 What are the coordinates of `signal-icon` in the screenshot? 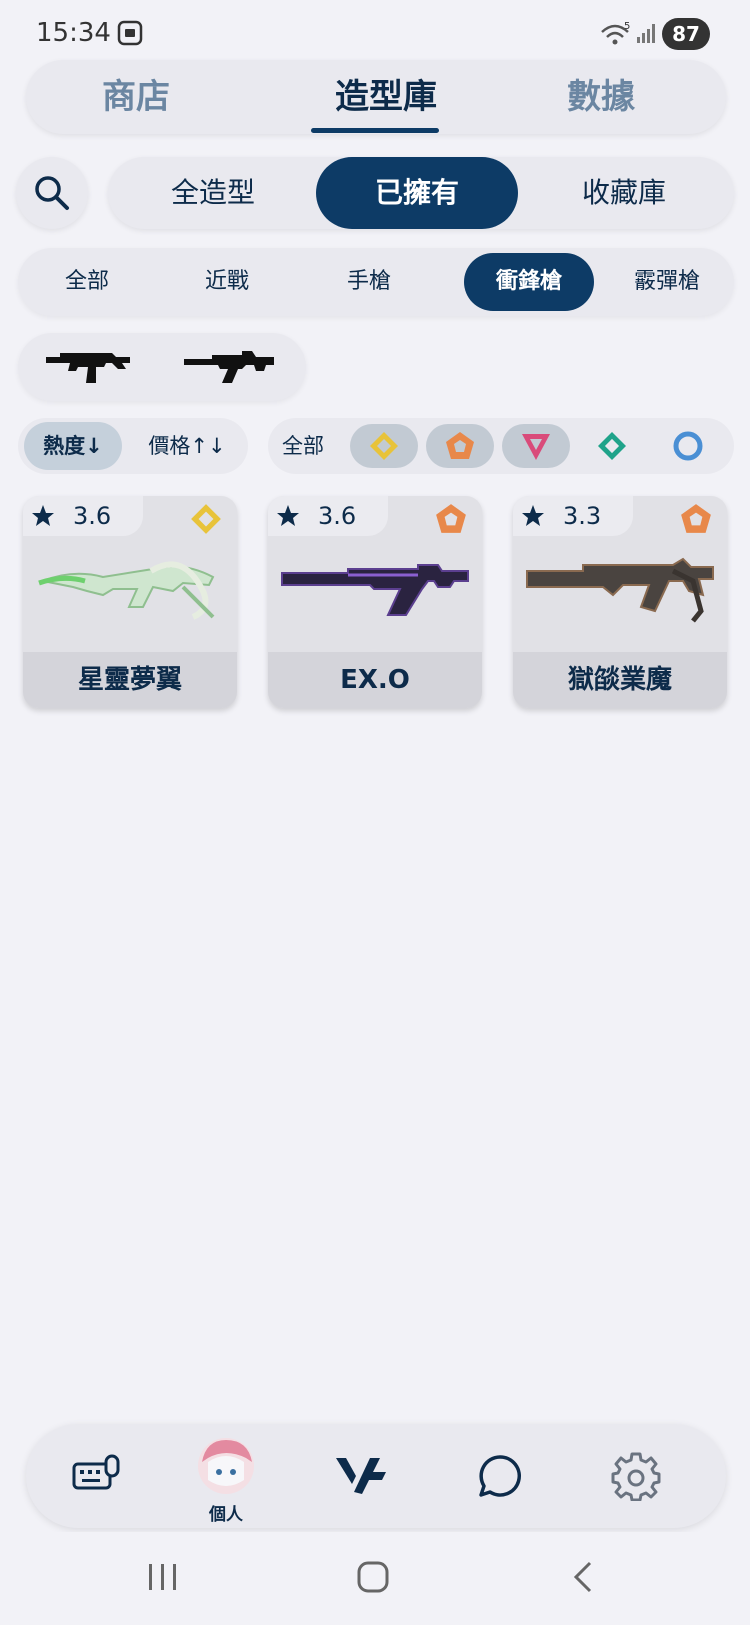 It's located at (646, 33).